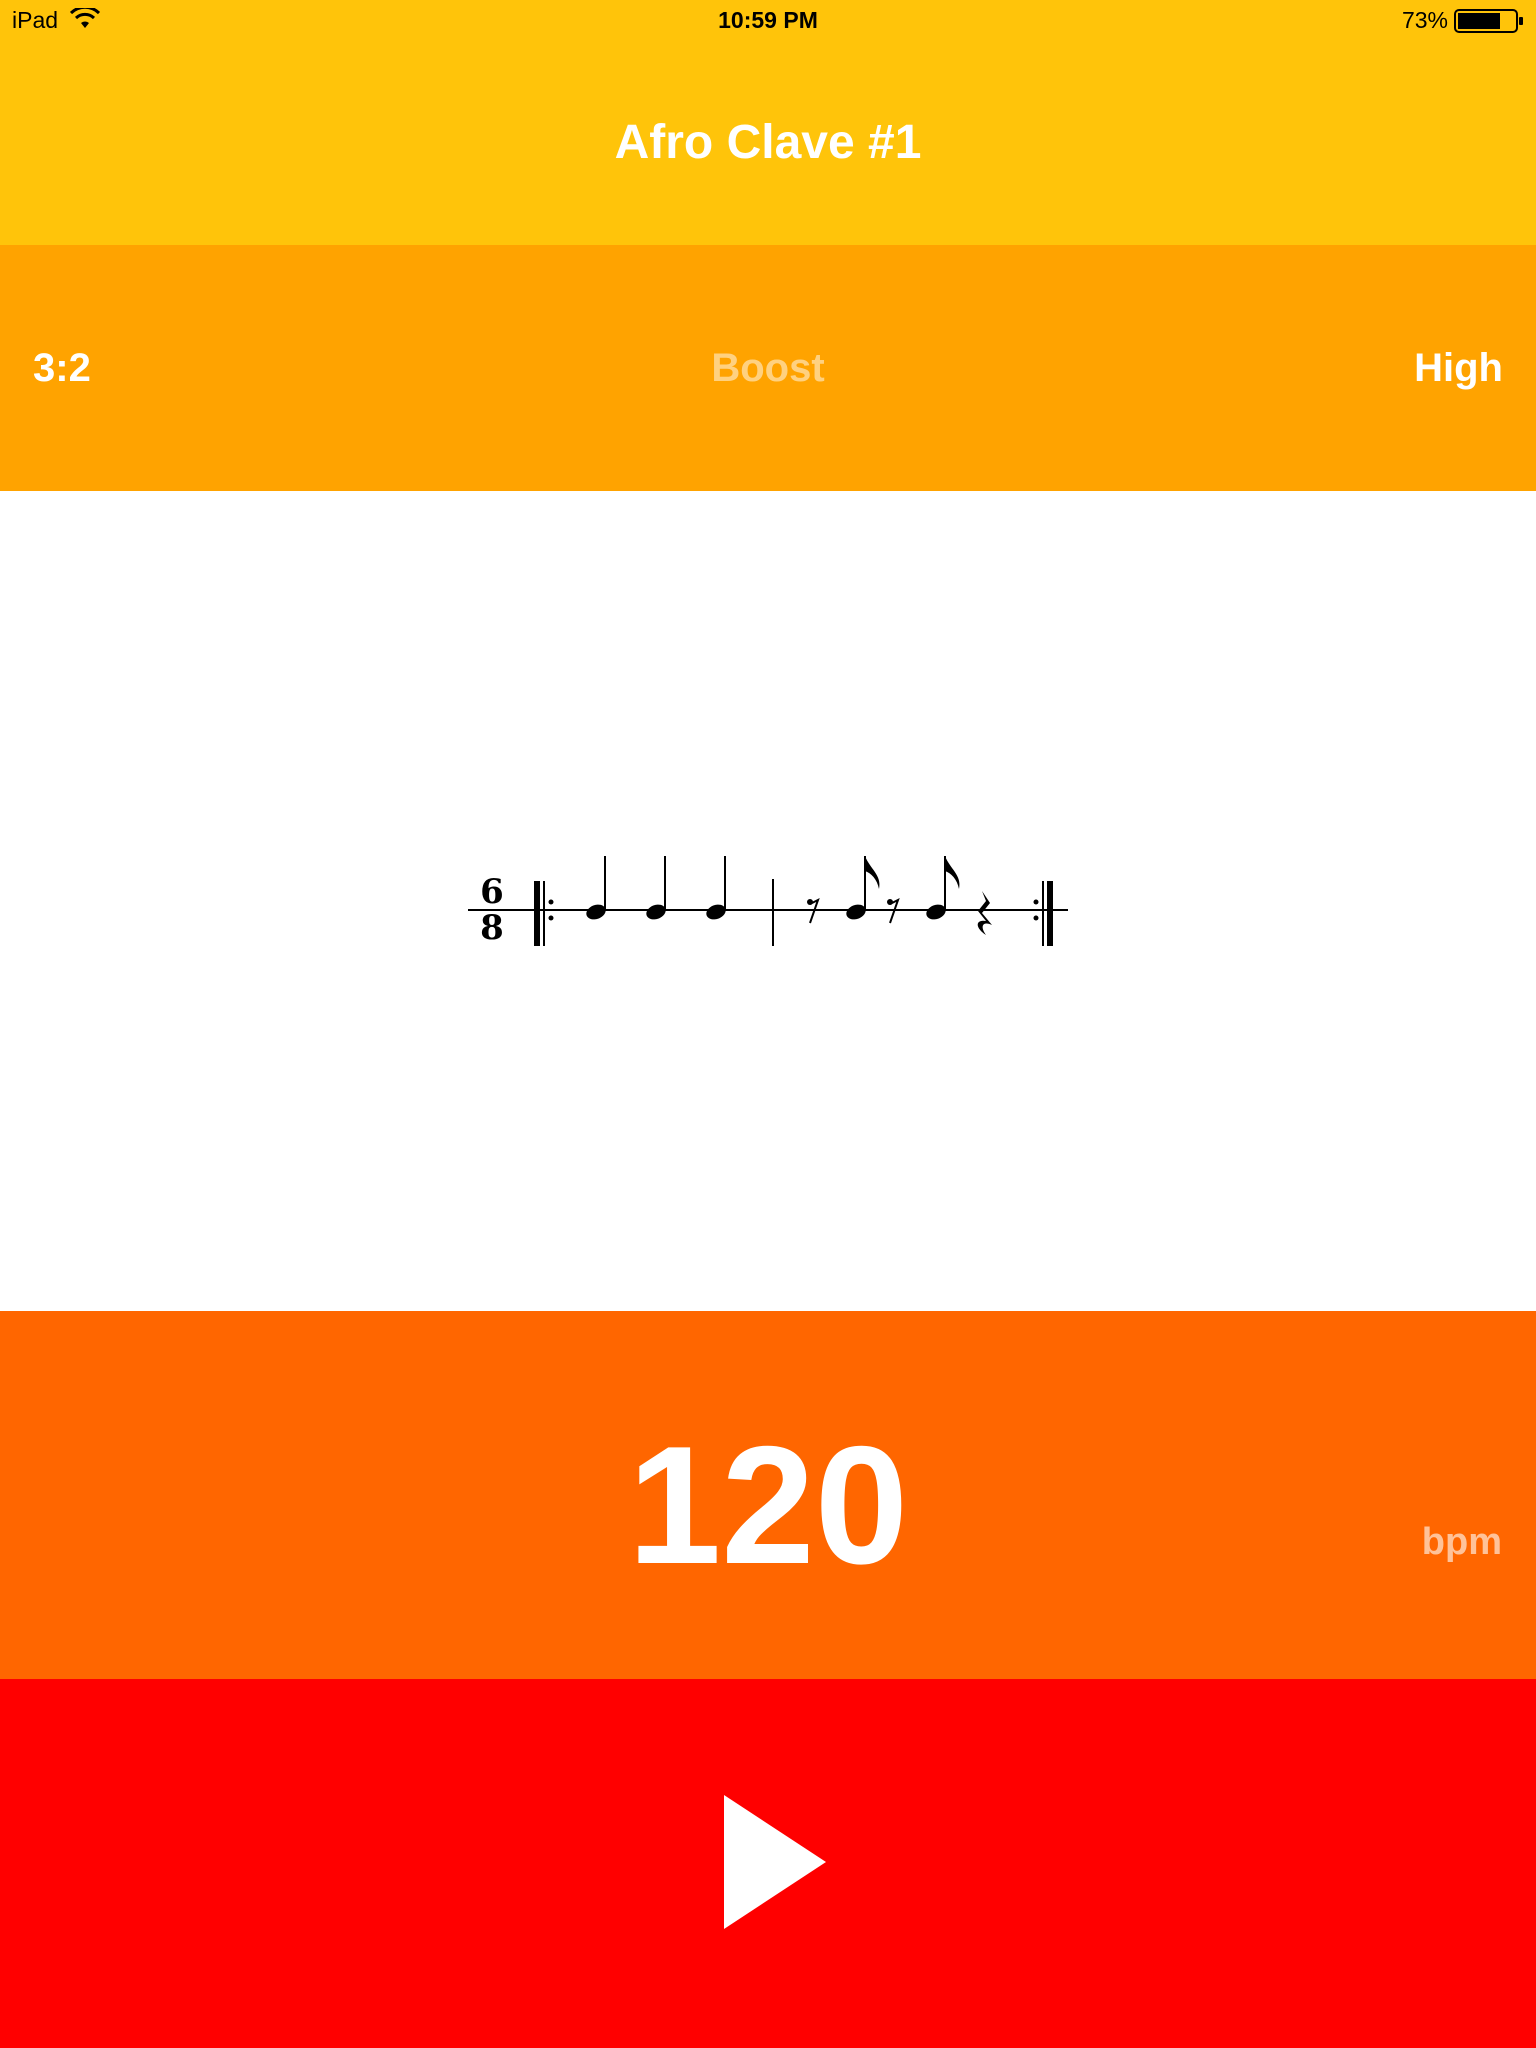 The height and width of the screenshot is (2048, 1536). I want to click on title-bar: Afro Clave #1, so click(768, 142).